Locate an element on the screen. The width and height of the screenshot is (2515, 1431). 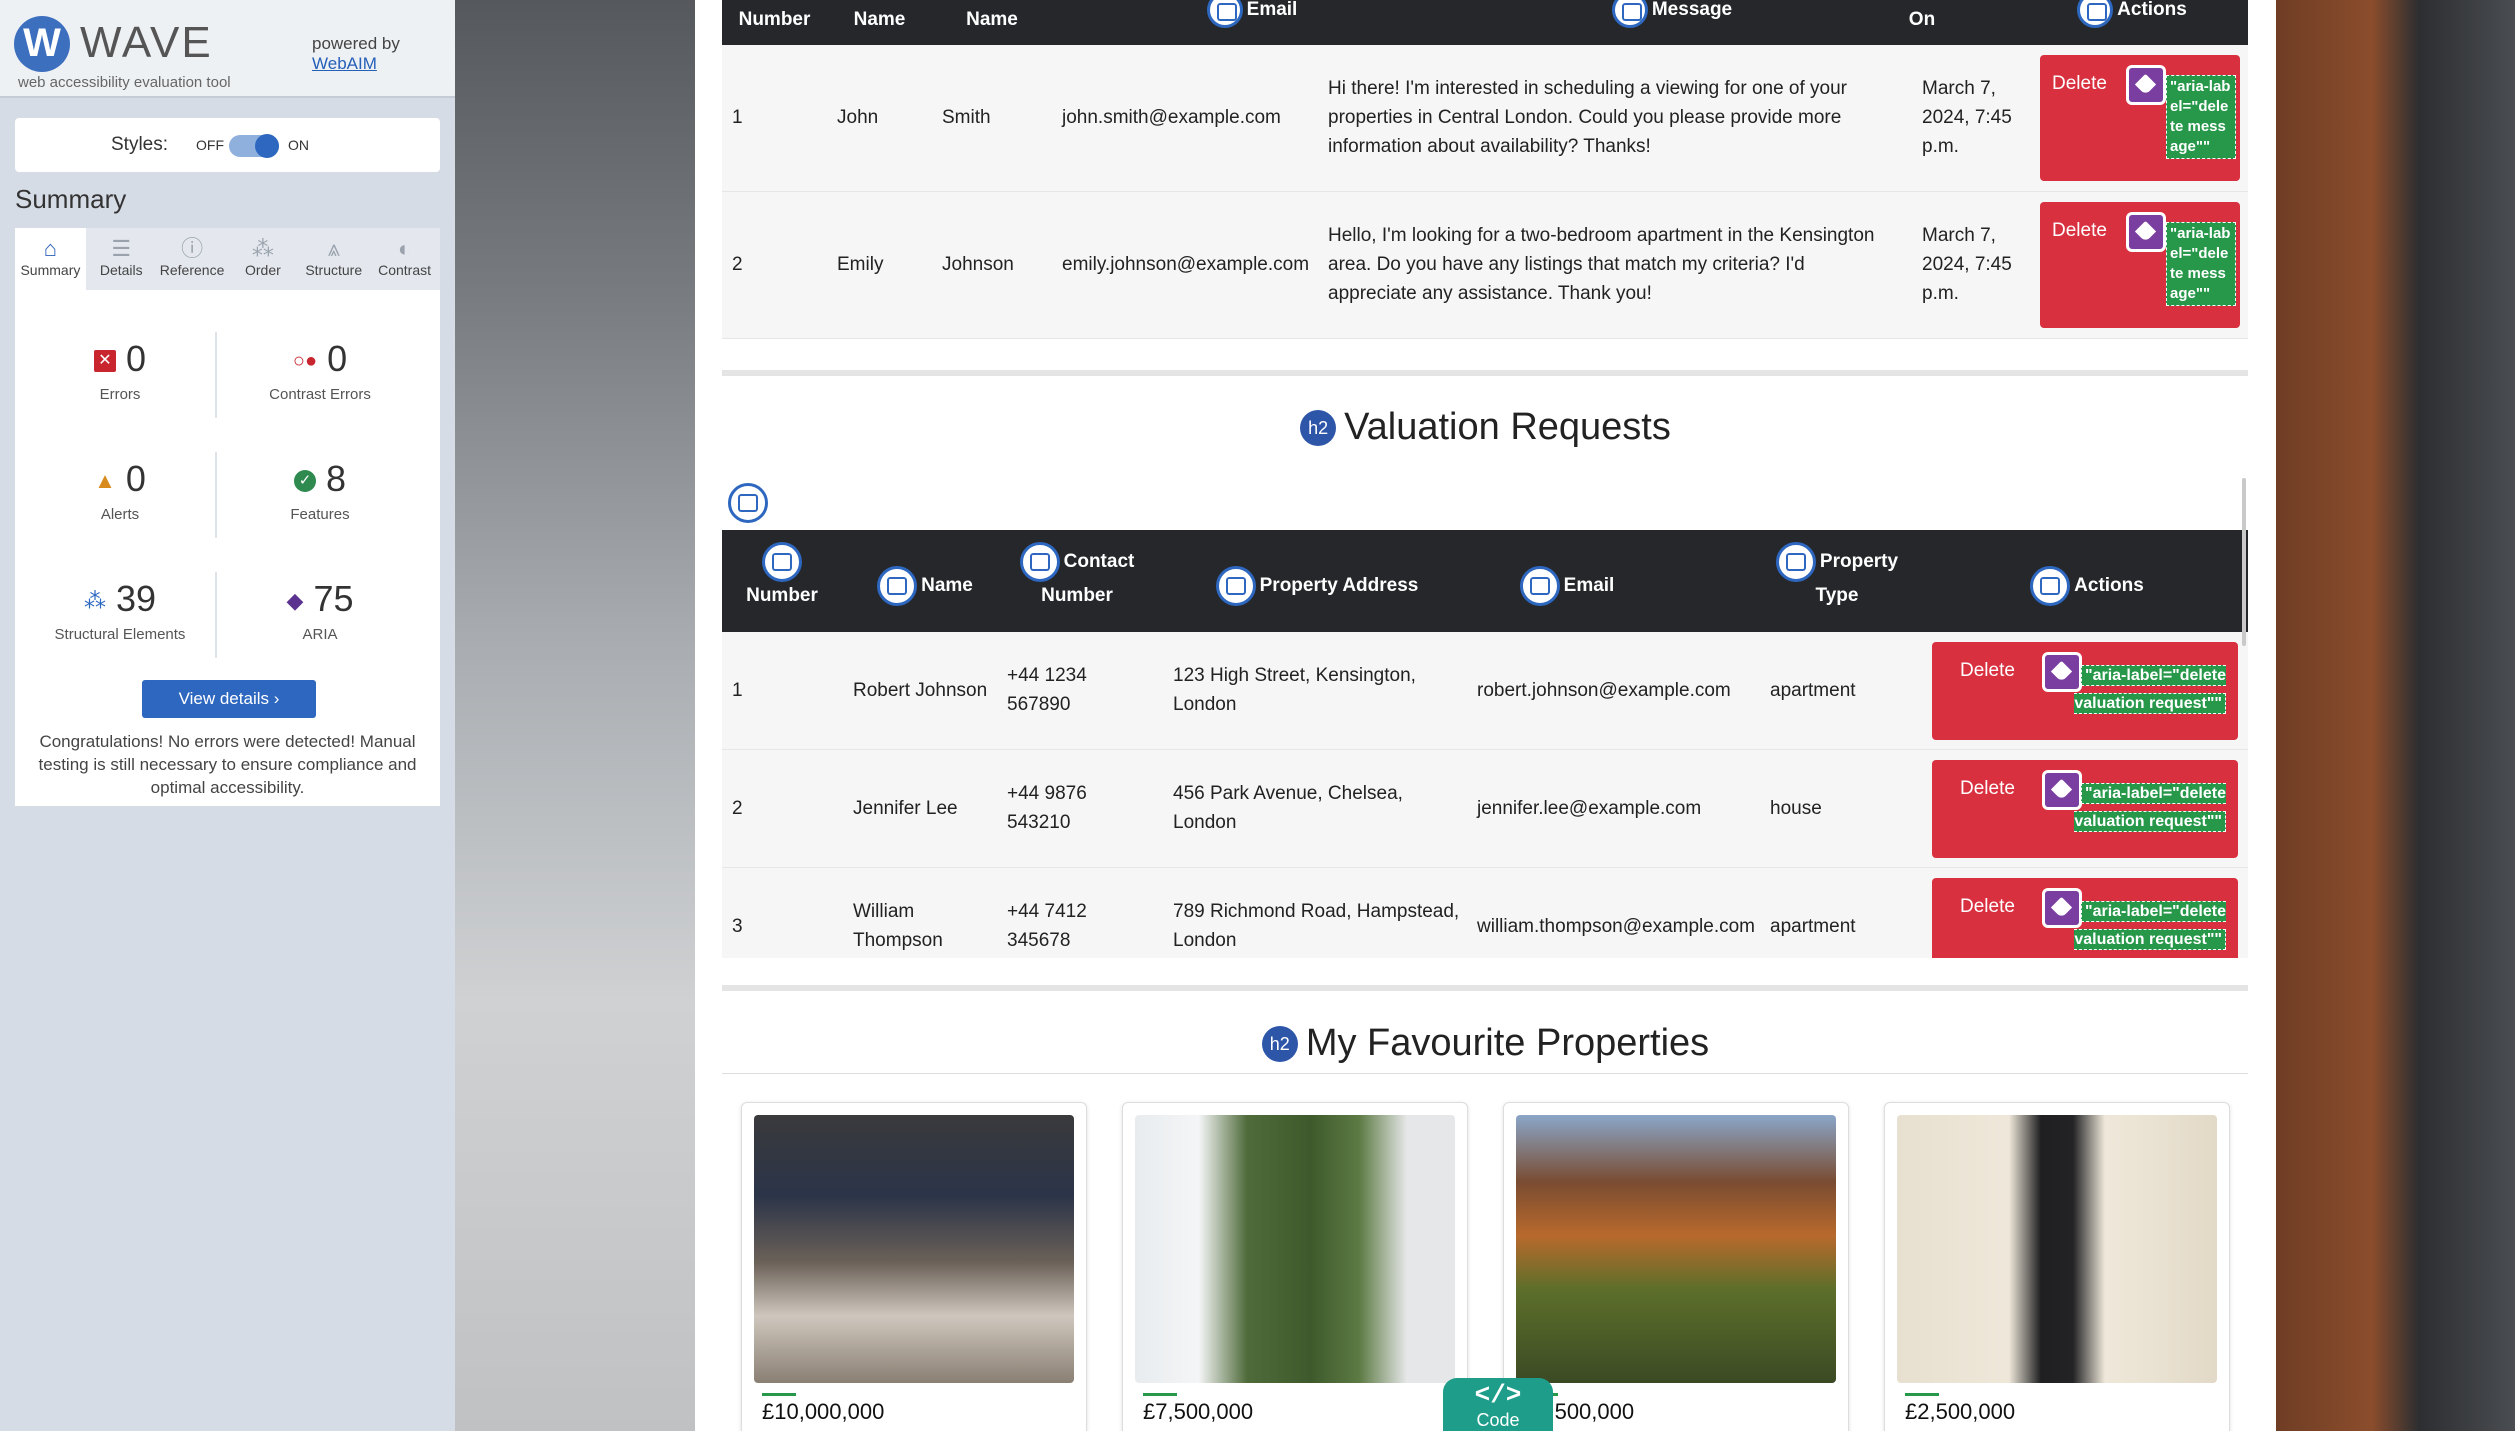
contrast-count: 0 is located at coordinates (337, 358).